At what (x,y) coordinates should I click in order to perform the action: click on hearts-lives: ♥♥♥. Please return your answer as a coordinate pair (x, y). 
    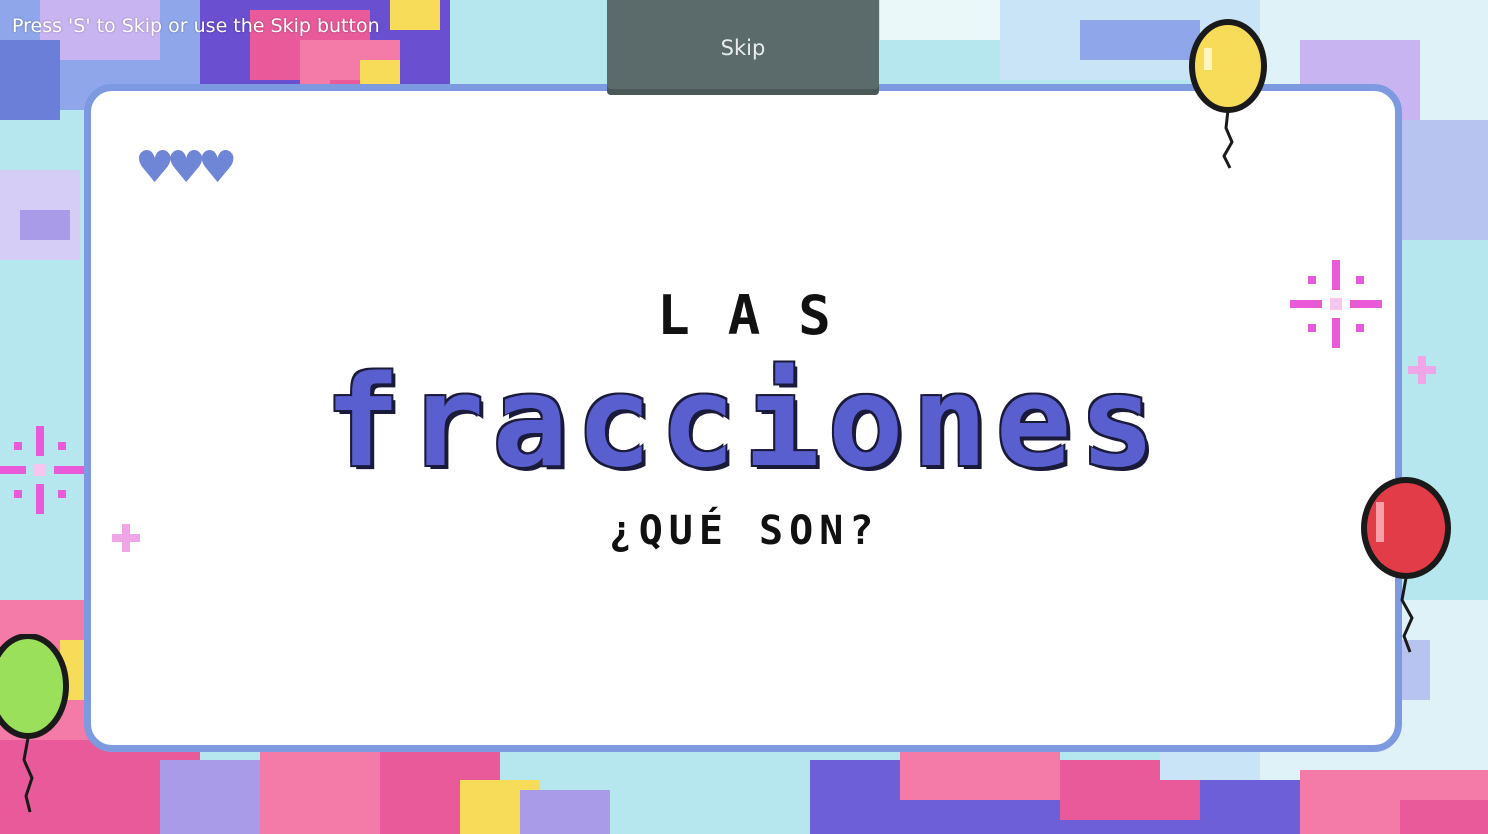
    Looking at the image, I should click on (186, 167).